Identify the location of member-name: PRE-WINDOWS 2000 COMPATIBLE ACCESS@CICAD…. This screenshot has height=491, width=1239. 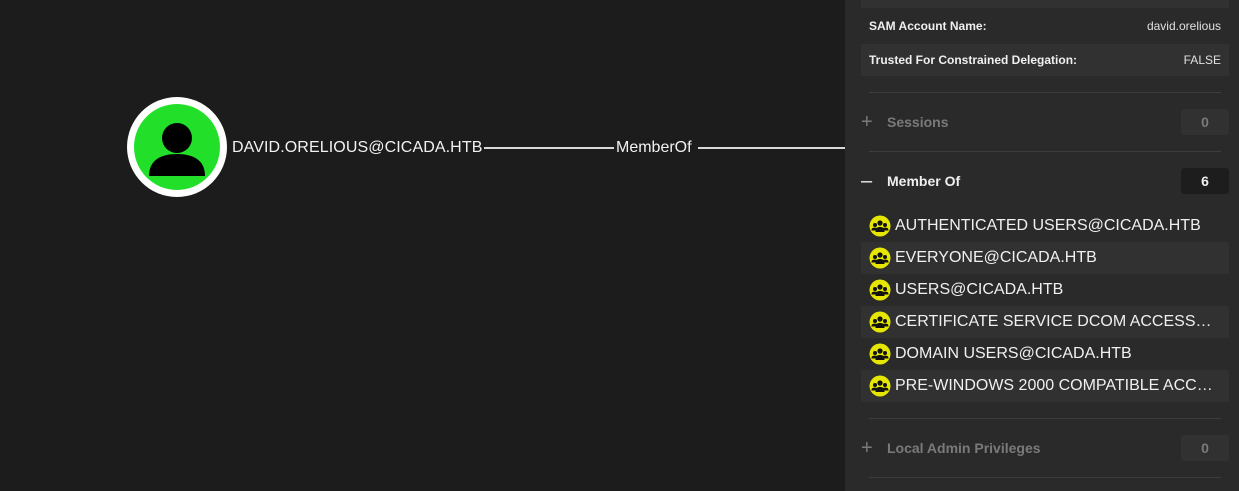
(1062, 385).